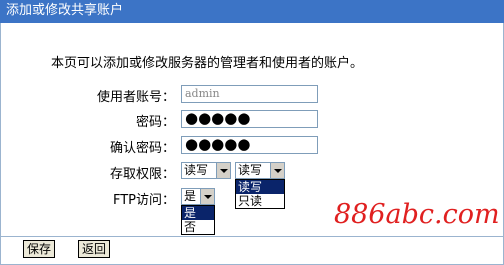 The height and width of the screenshot is (265, 504). I want to click on ftp-option-yes: 是, so click(198, 213).